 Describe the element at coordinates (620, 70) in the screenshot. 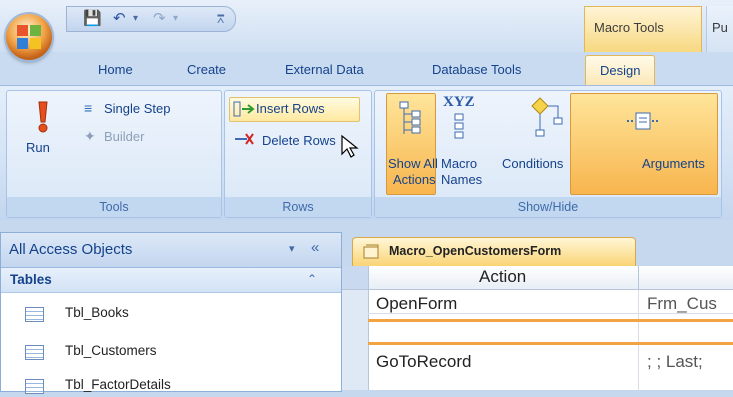

I see `tab-design: Design` at that location.